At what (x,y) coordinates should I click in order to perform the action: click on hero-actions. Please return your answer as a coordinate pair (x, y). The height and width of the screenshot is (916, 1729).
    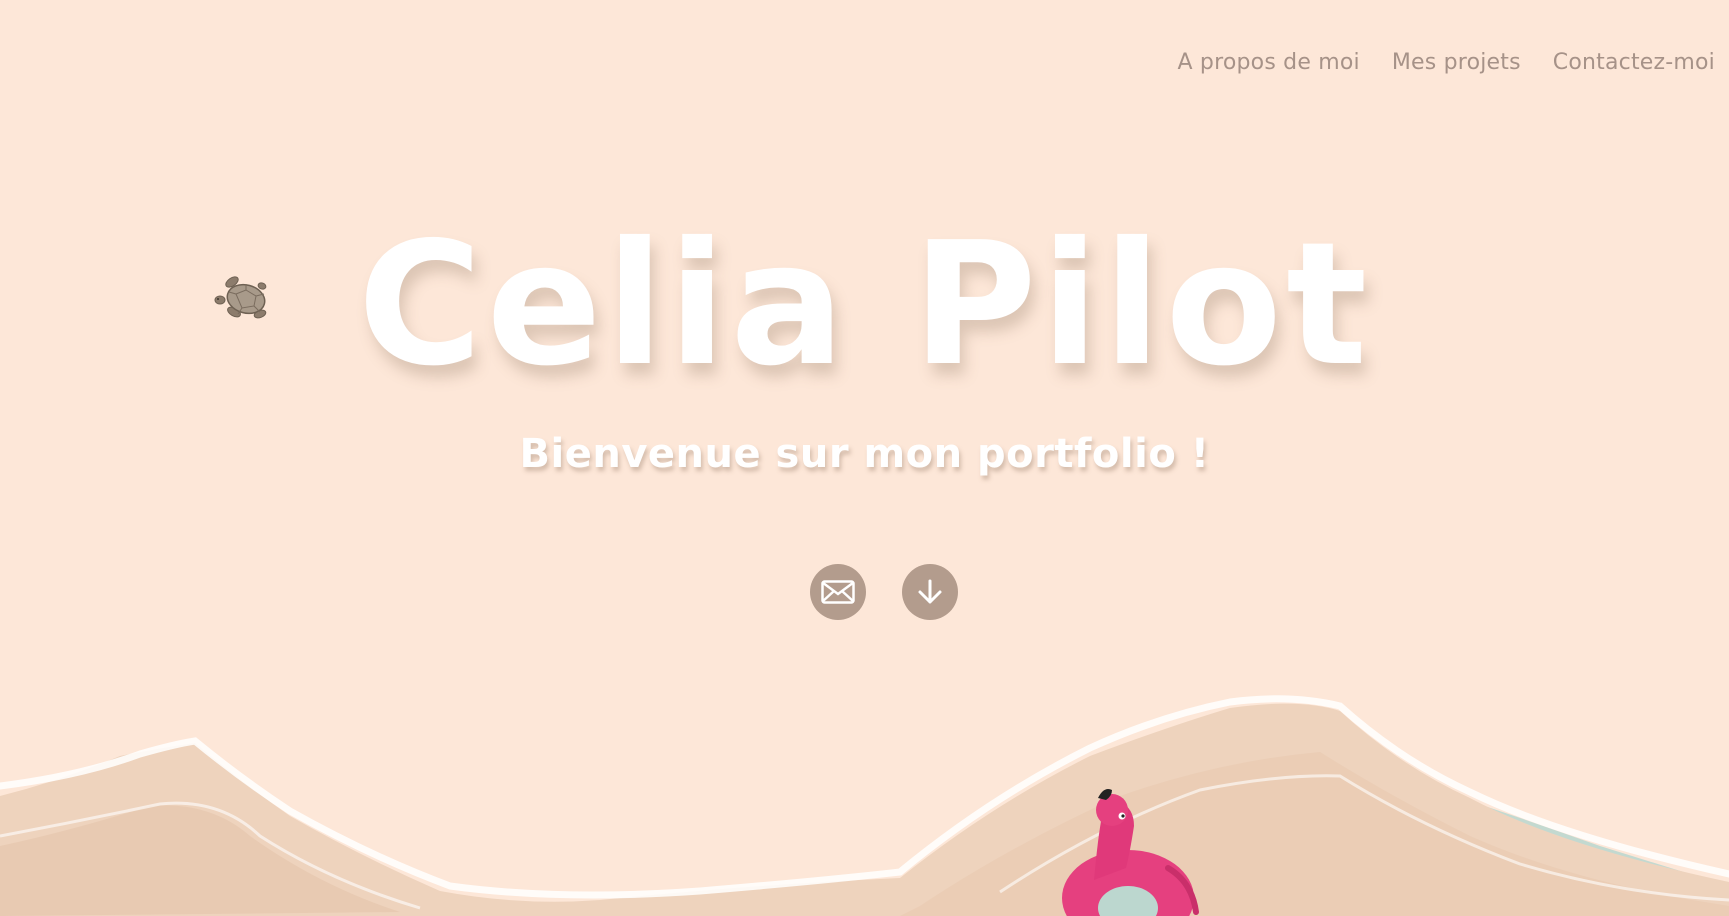
    Looking at the image, I should click on (864, 592).